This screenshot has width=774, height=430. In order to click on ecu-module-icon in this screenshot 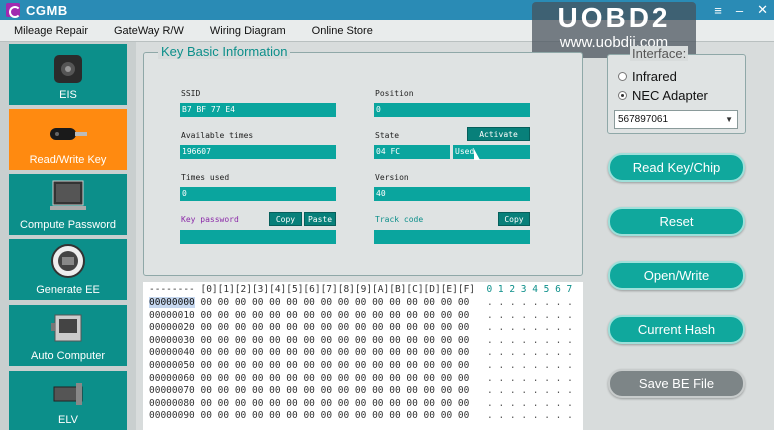, I will do `click(66, 328)`.